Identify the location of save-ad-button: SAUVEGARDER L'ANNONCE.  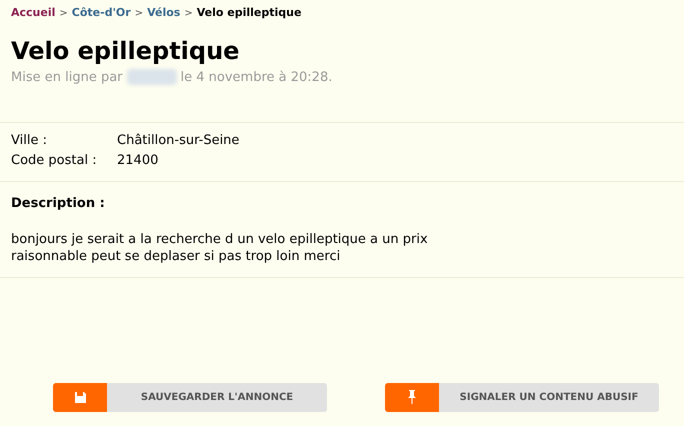
(190, 397).